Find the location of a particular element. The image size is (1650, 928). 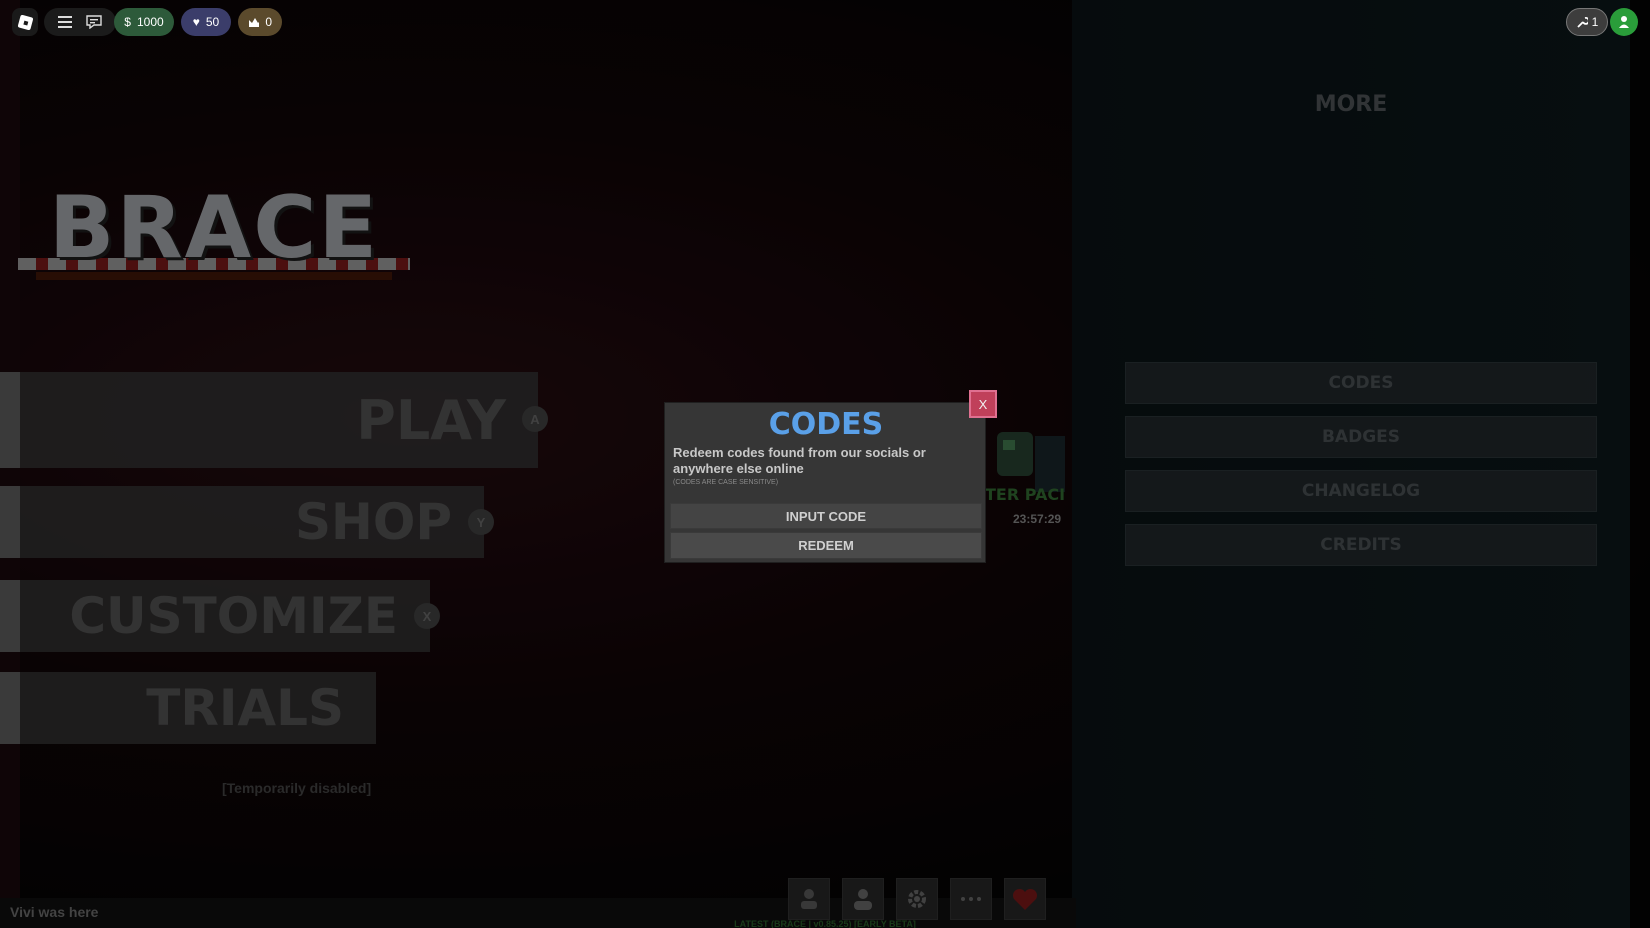

crown-value: 0 is located at coordinates (268, 22).